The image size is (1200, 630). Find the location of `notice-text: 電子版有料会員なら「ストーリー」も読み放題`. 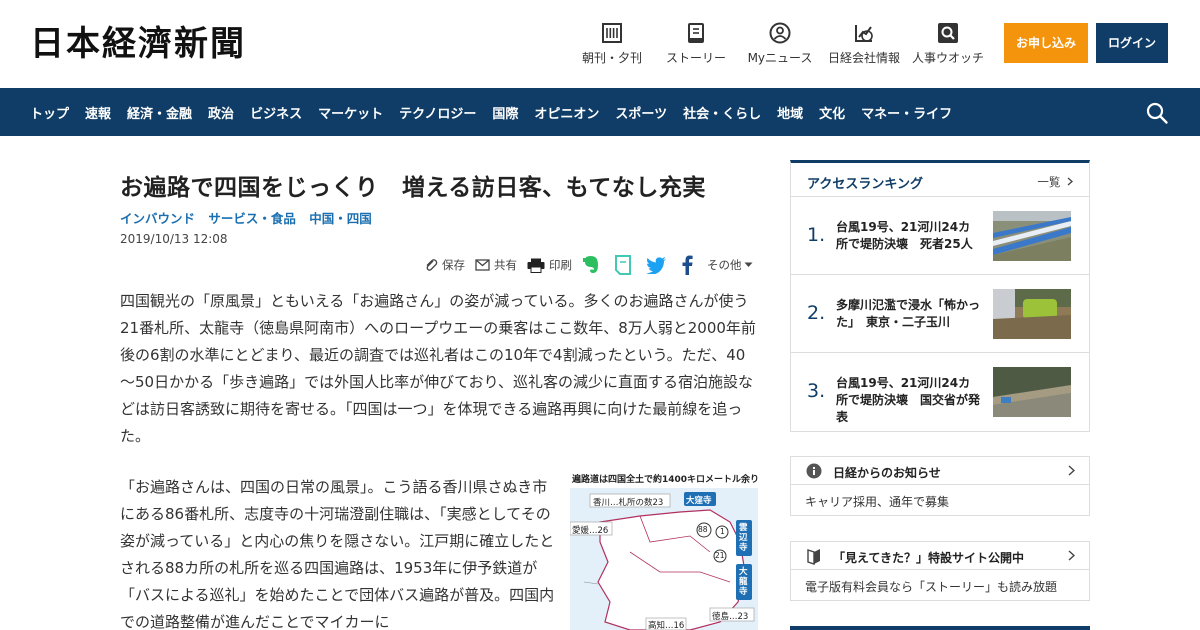

notice-text: 電子版有料会員なら「ストーリー」も読み放題 is located at coordinates (931, 587).